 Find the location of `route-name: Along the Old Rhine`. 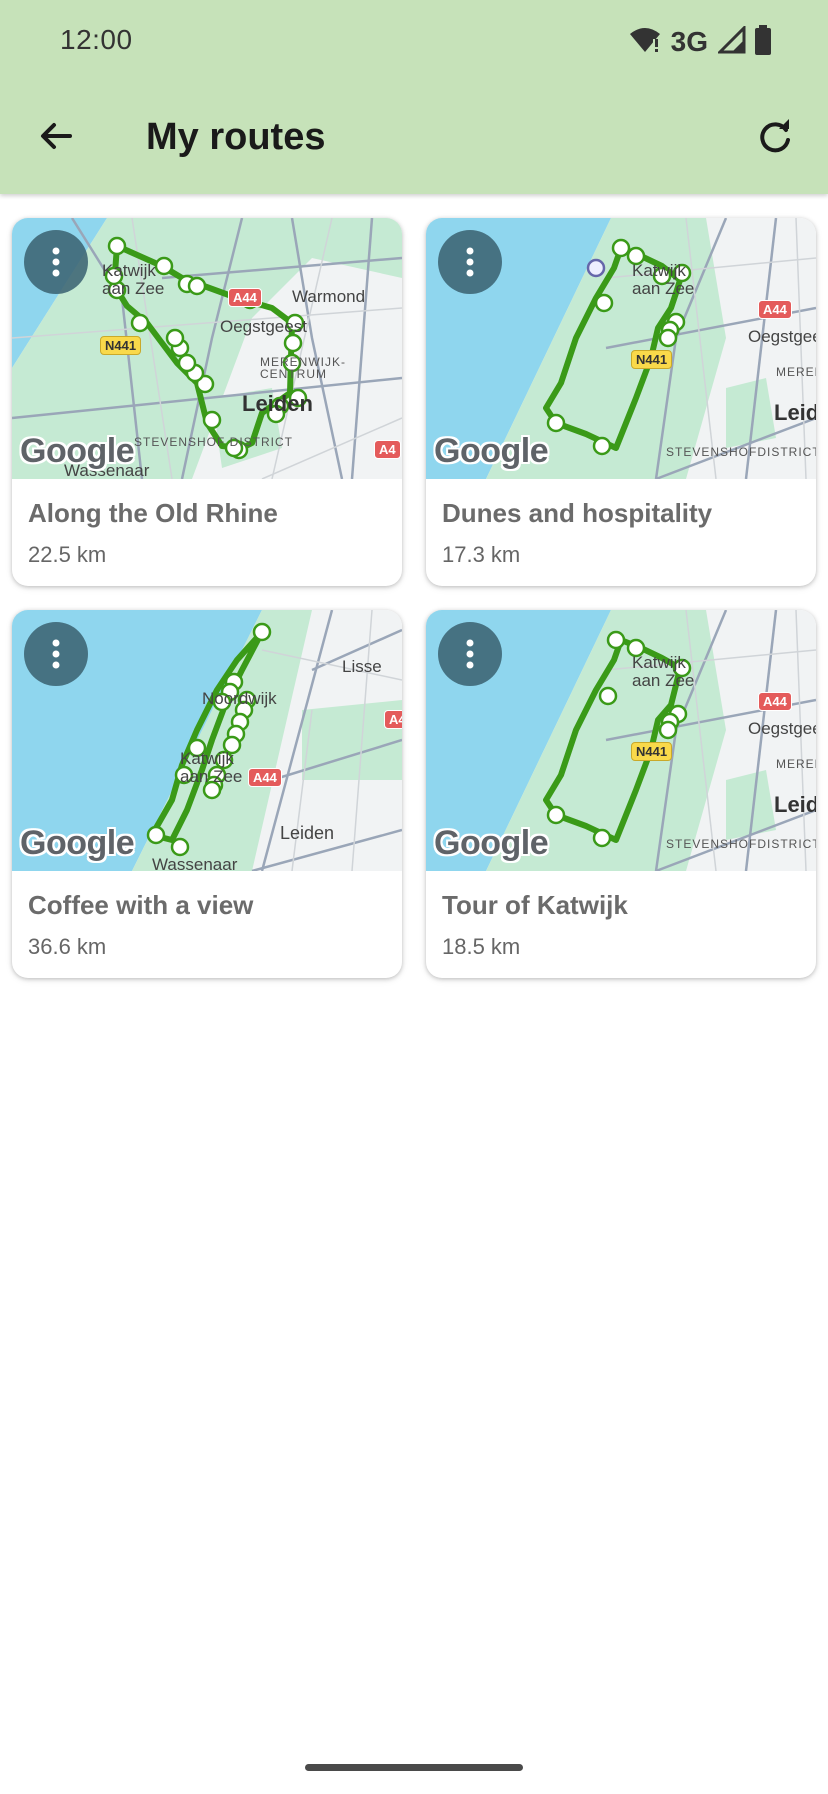

route-name: Along the Old Rhine is located at coordinates (153, 513).